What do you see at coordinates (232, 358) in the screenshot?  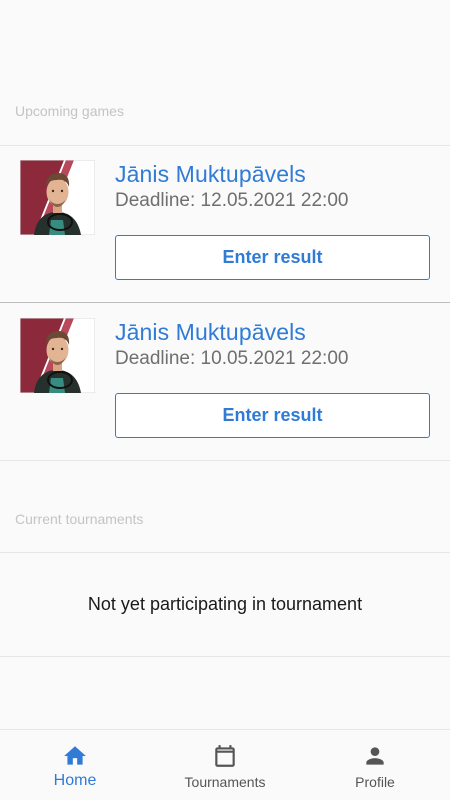 I see `deadline-text: Deadline: 10.05.2021 22:00` at bounding box center [232, 358].